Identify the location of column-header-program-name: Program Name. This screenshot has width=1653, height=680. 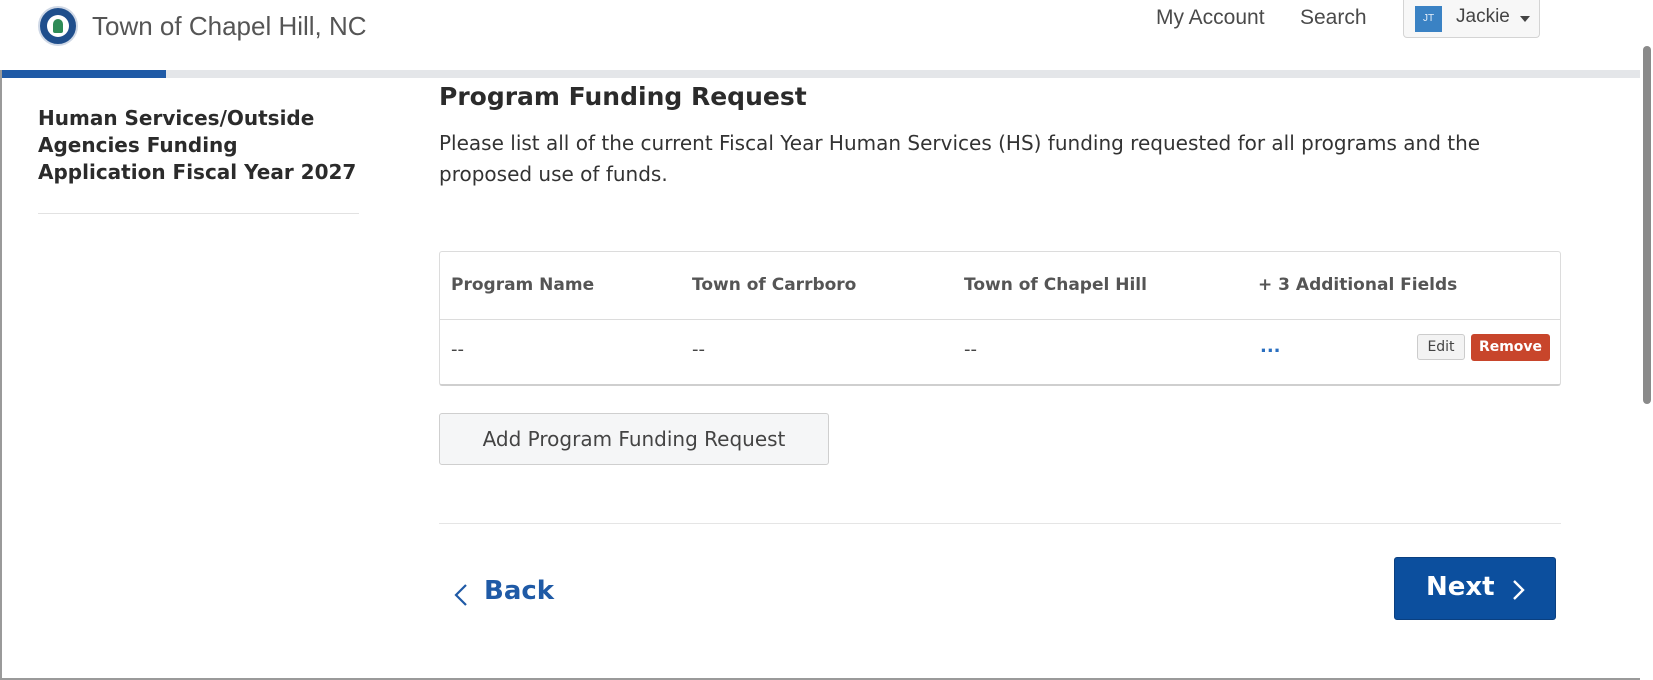
(523, 285).